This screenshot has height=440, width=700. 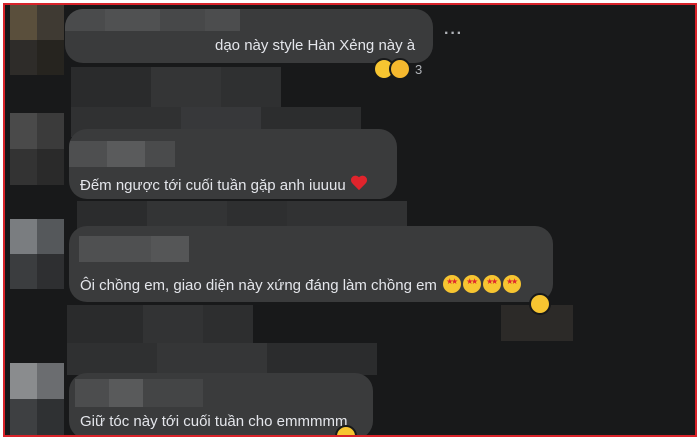 What do you see at coordinates (419, 69) in the screenshot?
I see `reaction-count: 3` at bounding box center [419, 69].